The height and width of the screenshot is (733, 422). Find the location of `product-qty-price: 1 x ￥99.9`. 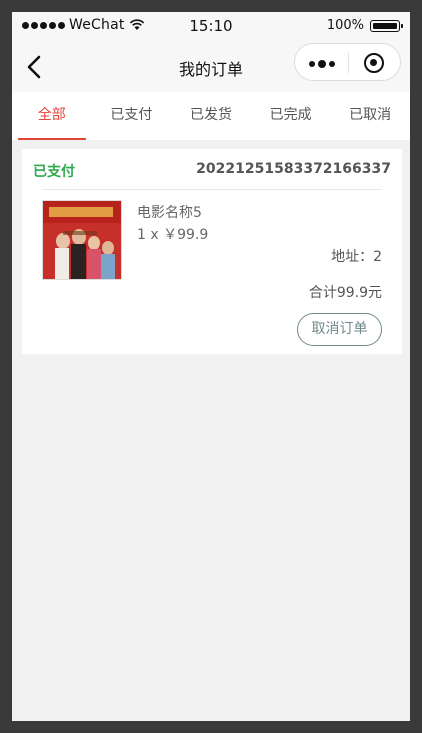

product-qty-price: 1 x ￥99.9 is located at coordinates (173, 235).